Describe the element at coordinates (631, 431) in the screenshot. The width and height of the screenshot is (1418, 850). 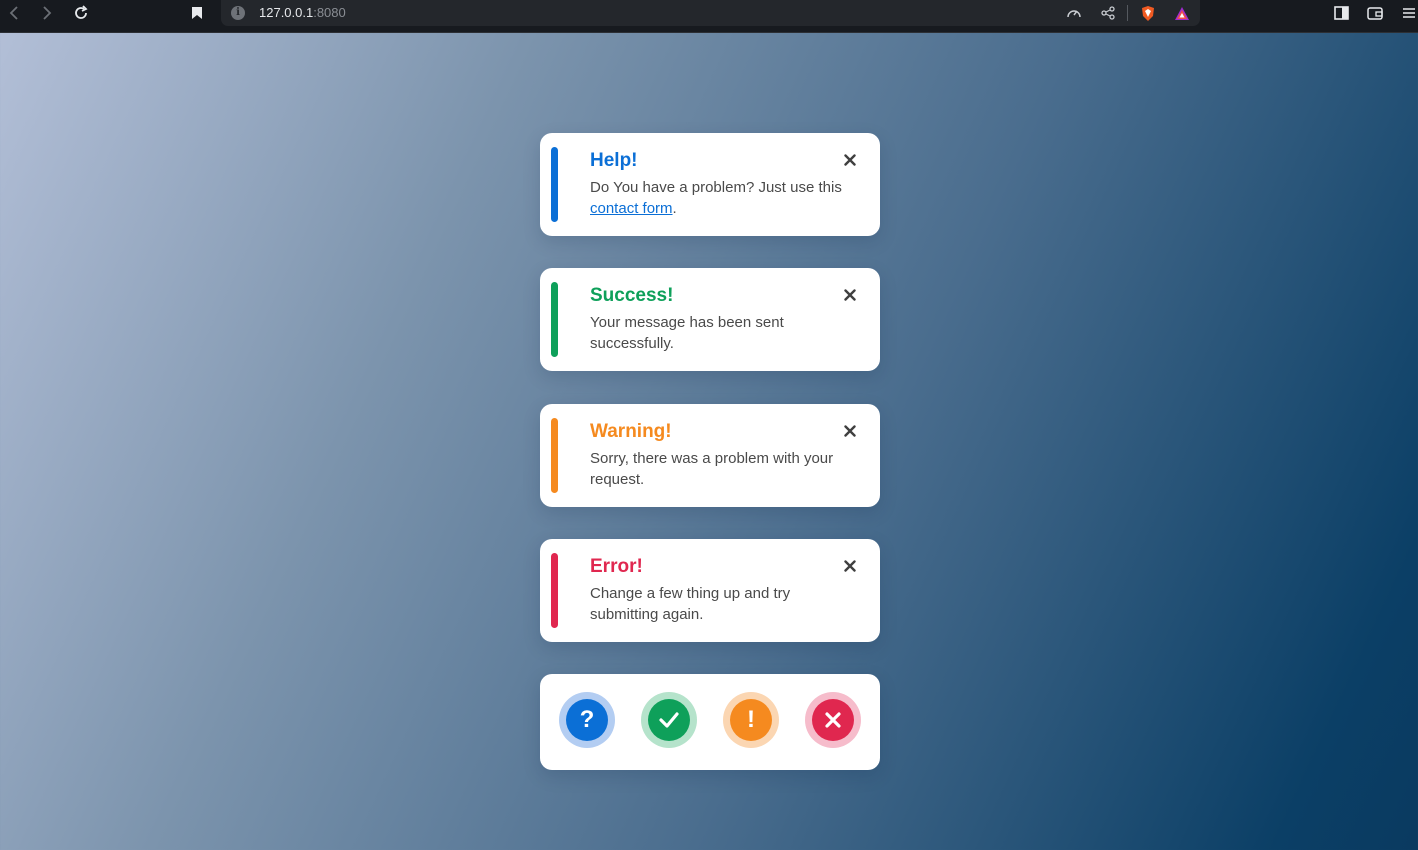
I see `alert-title: Warning!` at that location.